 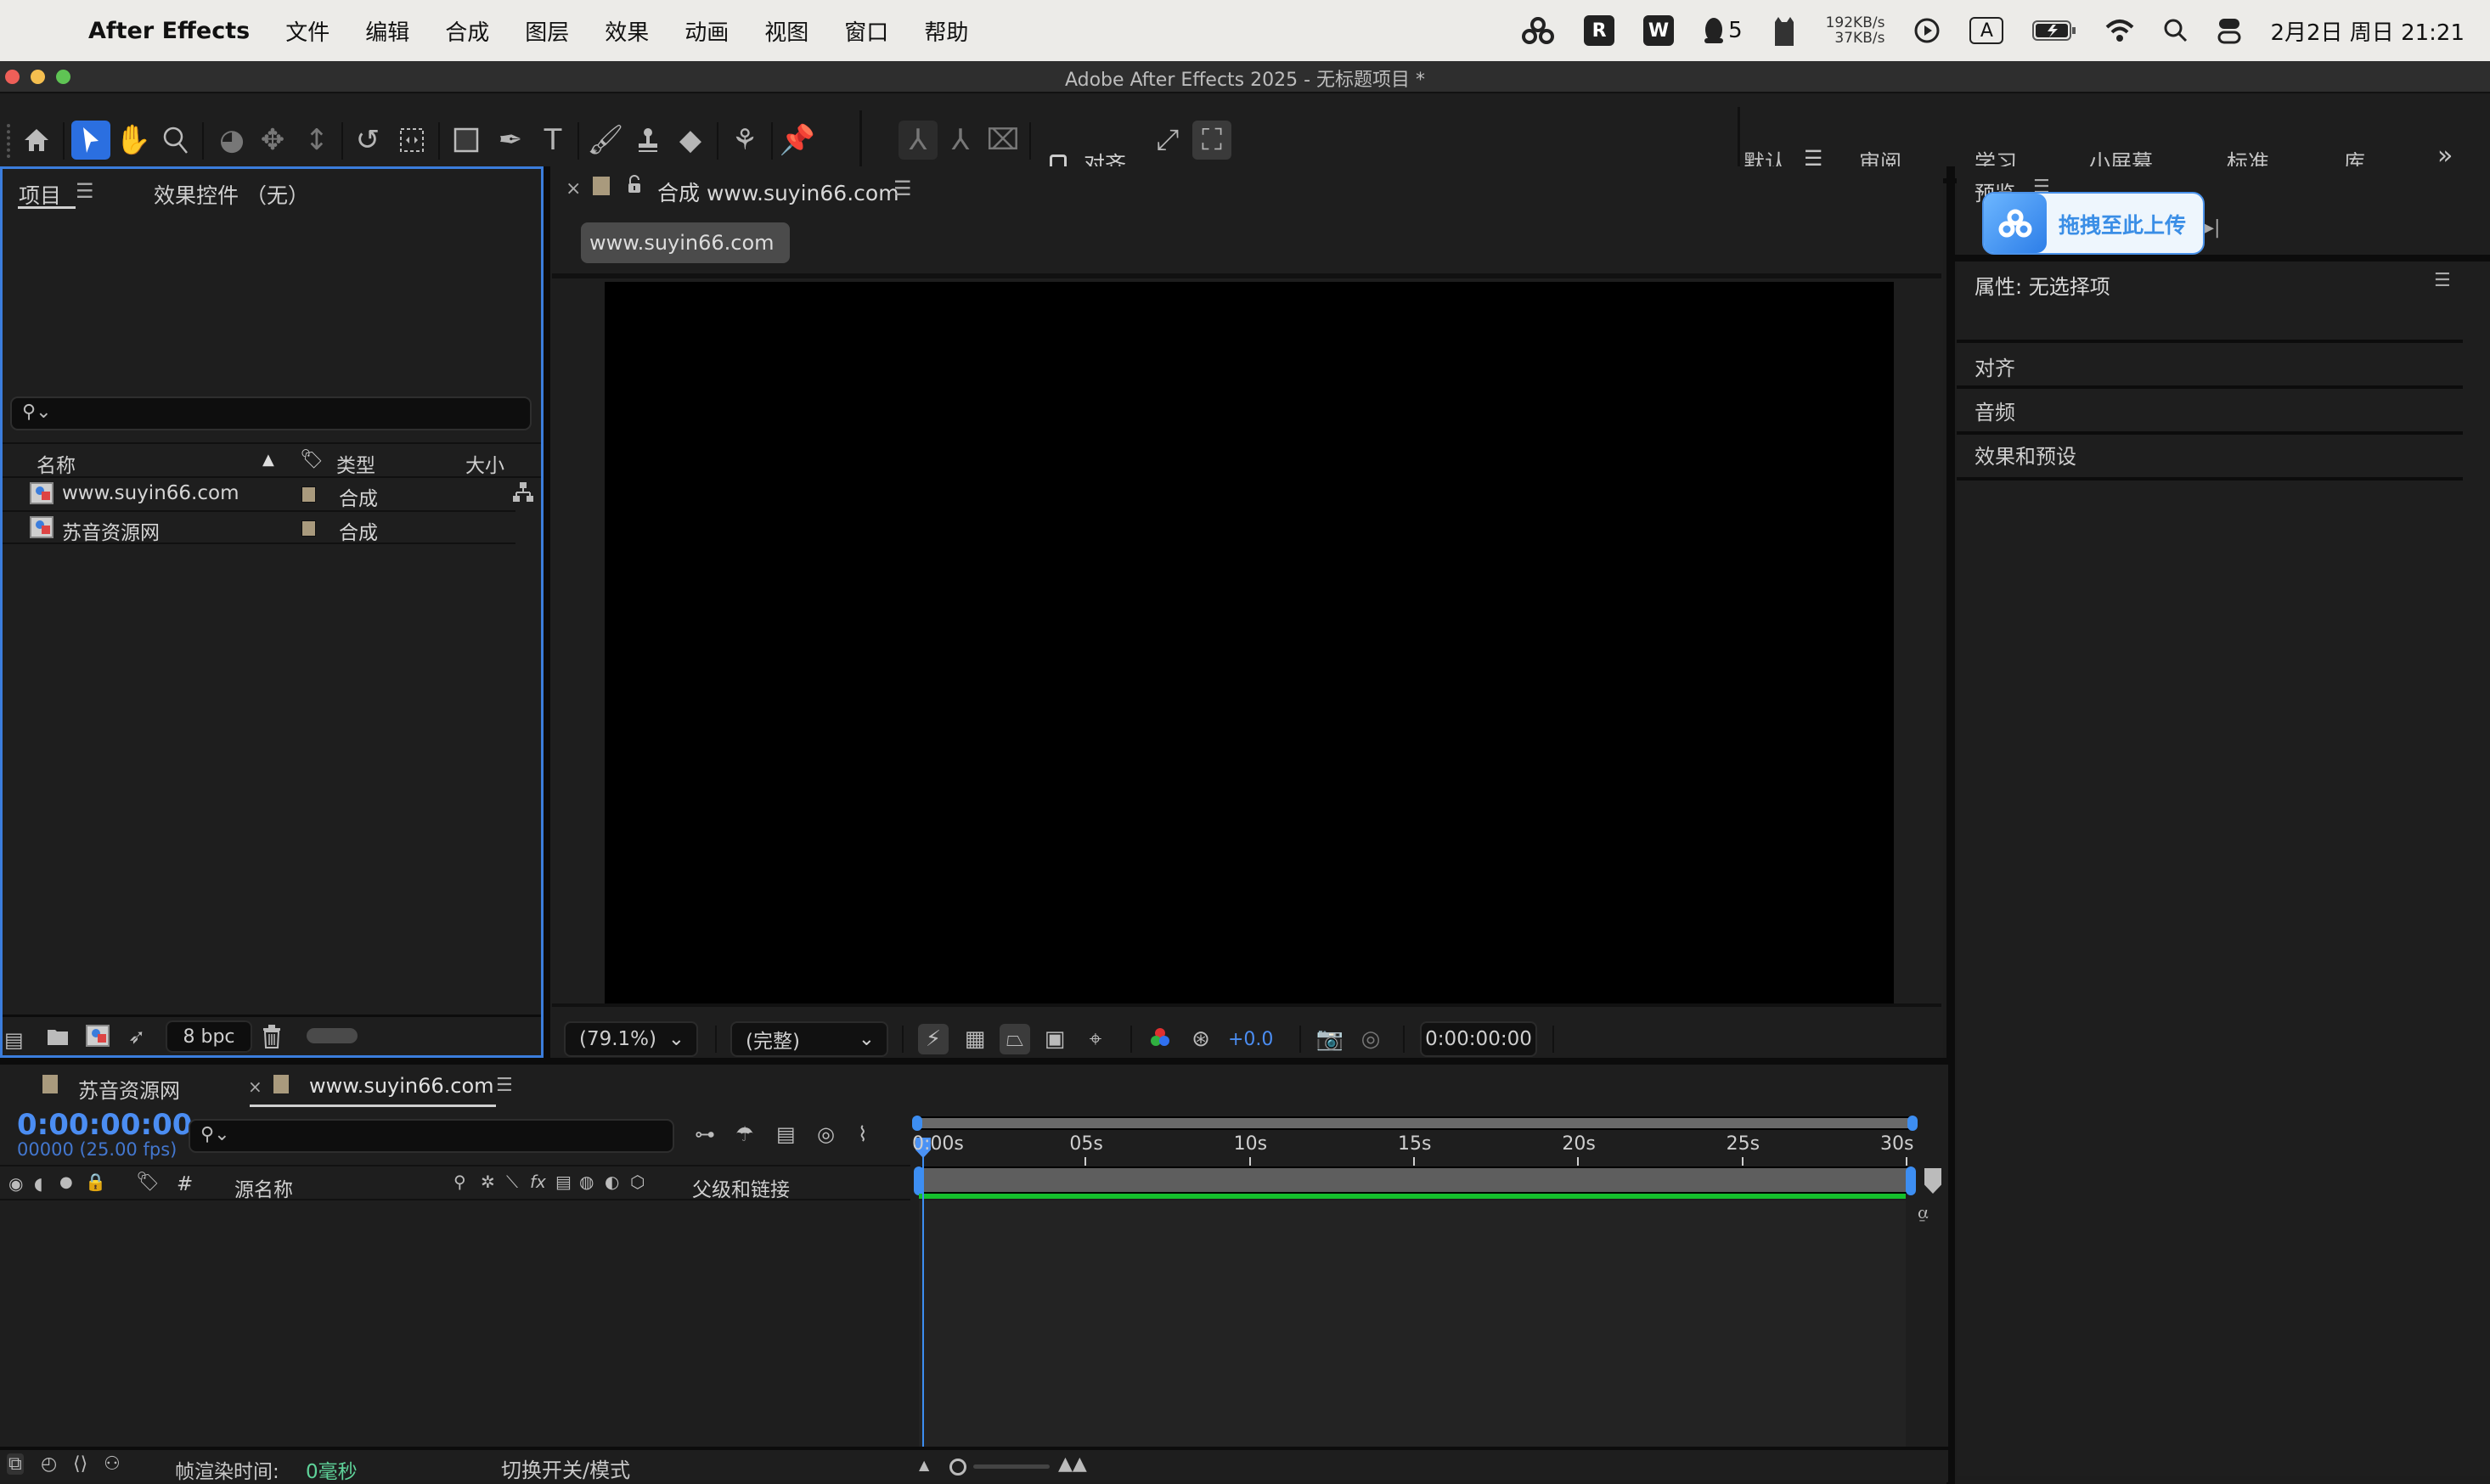 What do you see at coordinates (1995, 410) in the screenshot?
I see `panel-audio: 音频` at bounding box center [1995, 410].